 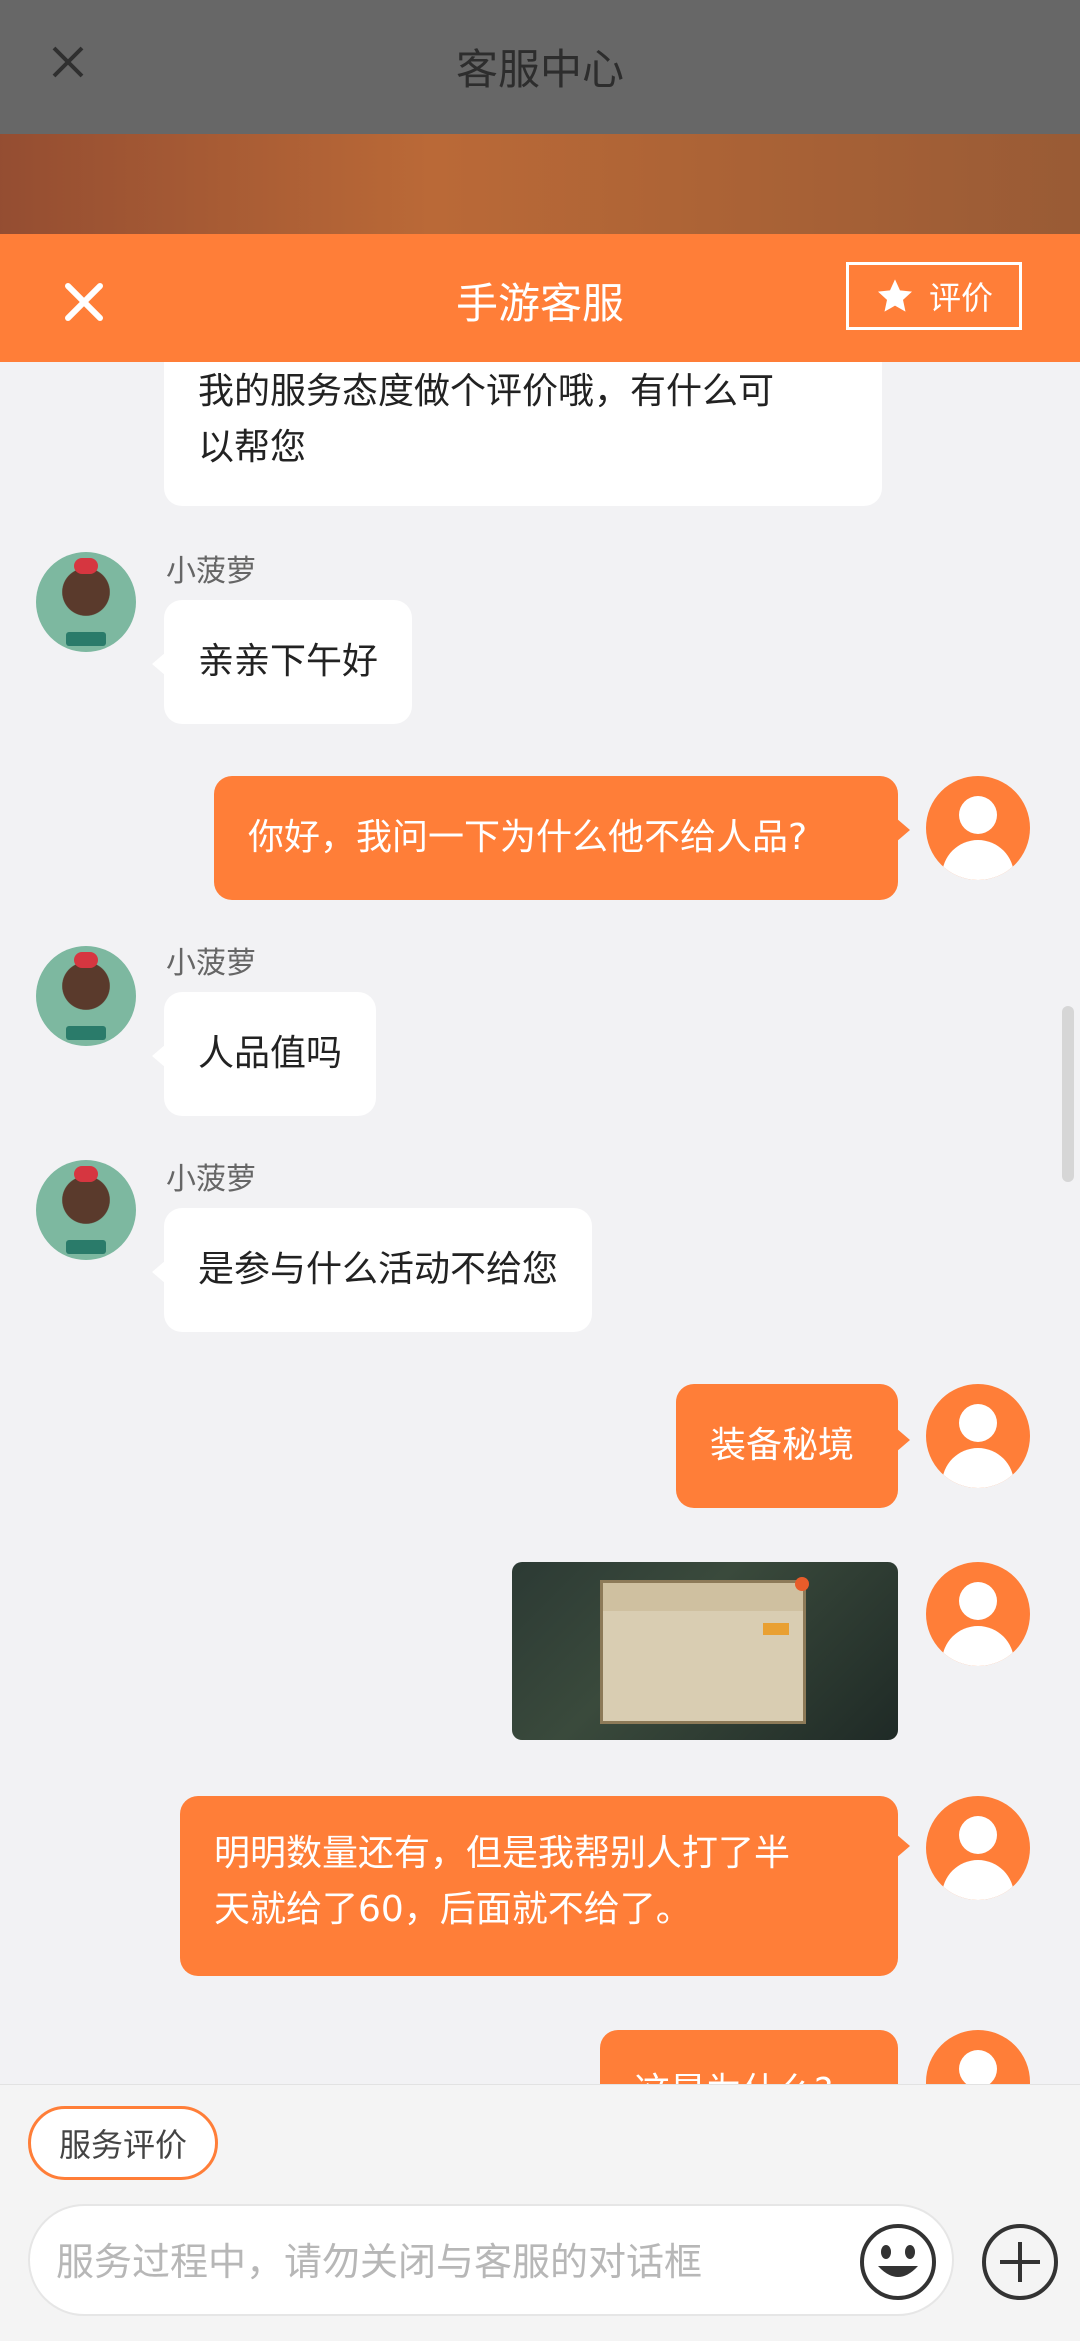 What do you see at coordinates (1020, 2262) in the screenshot?
I see `plus-icon` at bounding box center [1020, 2262].